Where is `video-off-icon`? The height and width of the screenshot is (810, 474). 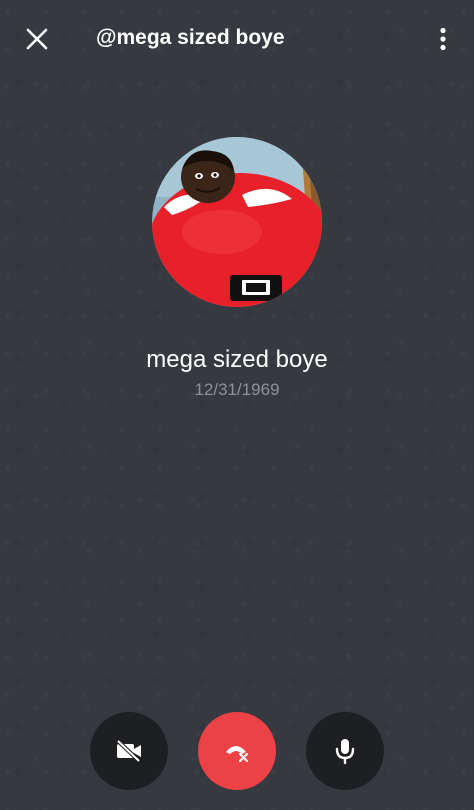 video-off-icon is located at coordinates (128, 751).